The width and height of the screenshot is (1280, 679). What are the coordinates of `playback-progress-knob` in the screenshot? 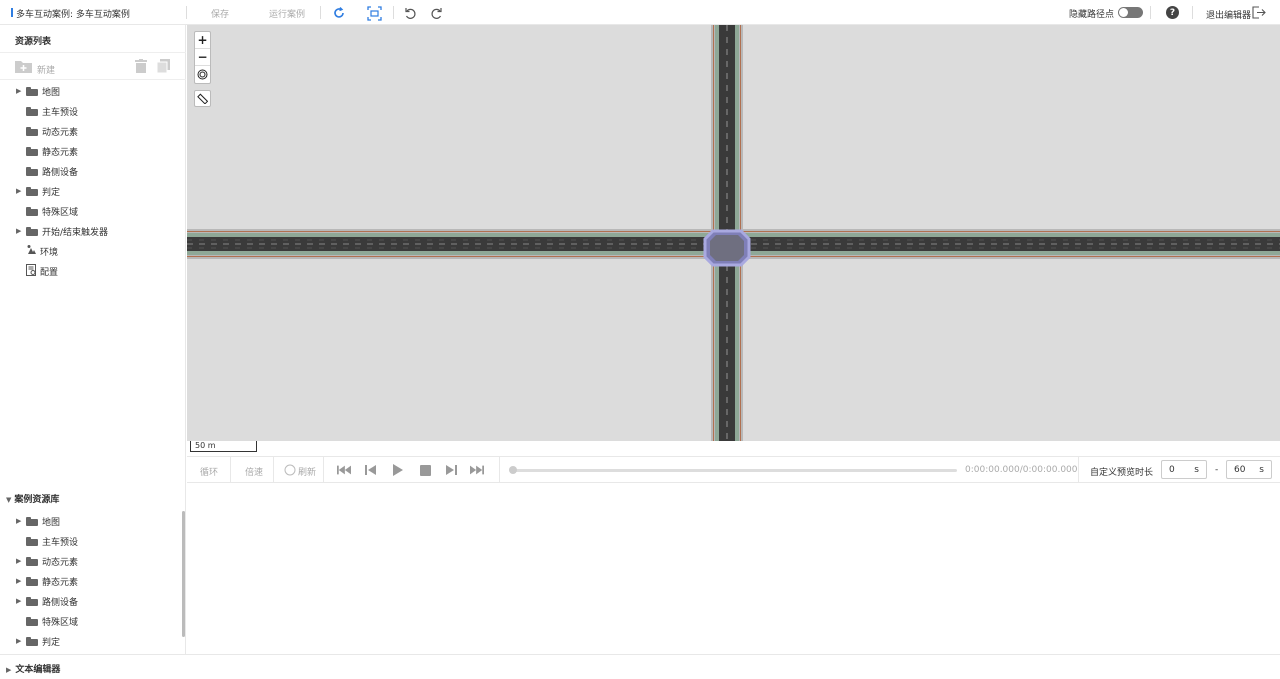 It's located at (513, 470).